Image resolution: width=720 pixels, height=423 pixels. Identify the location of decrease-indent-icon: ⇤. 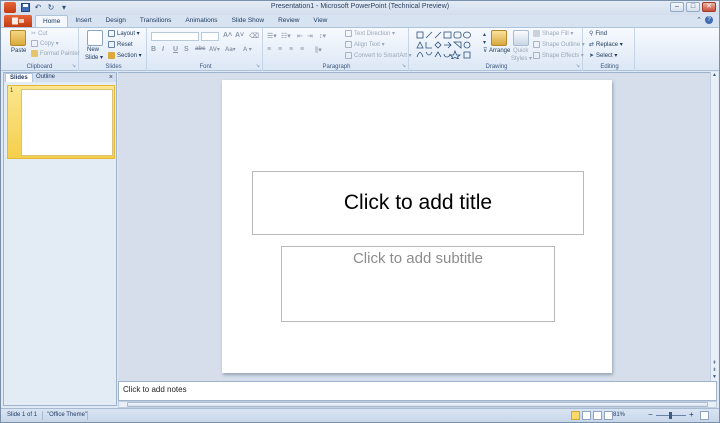
(300, 36).